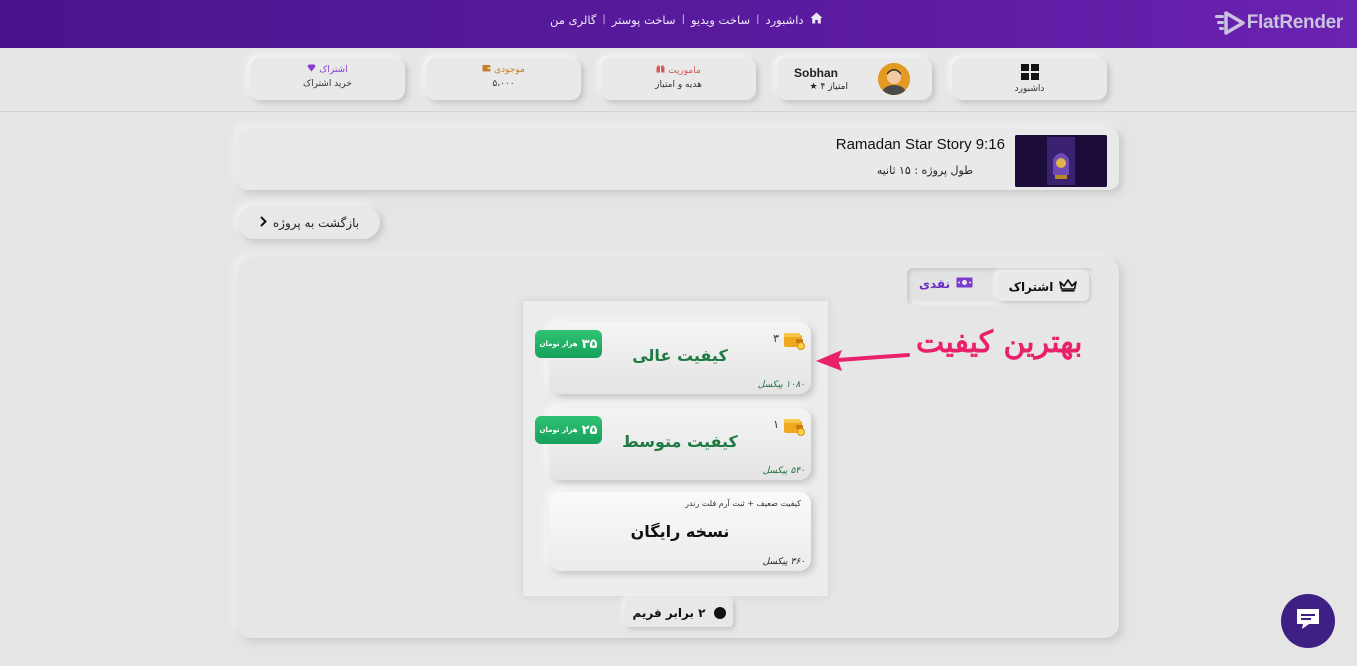  What do you see at coordinates (854, 79) in the screenshot?
I see `user-card: Sobhan ★ ۴ امتیاز` at bounding box center [854, 79].